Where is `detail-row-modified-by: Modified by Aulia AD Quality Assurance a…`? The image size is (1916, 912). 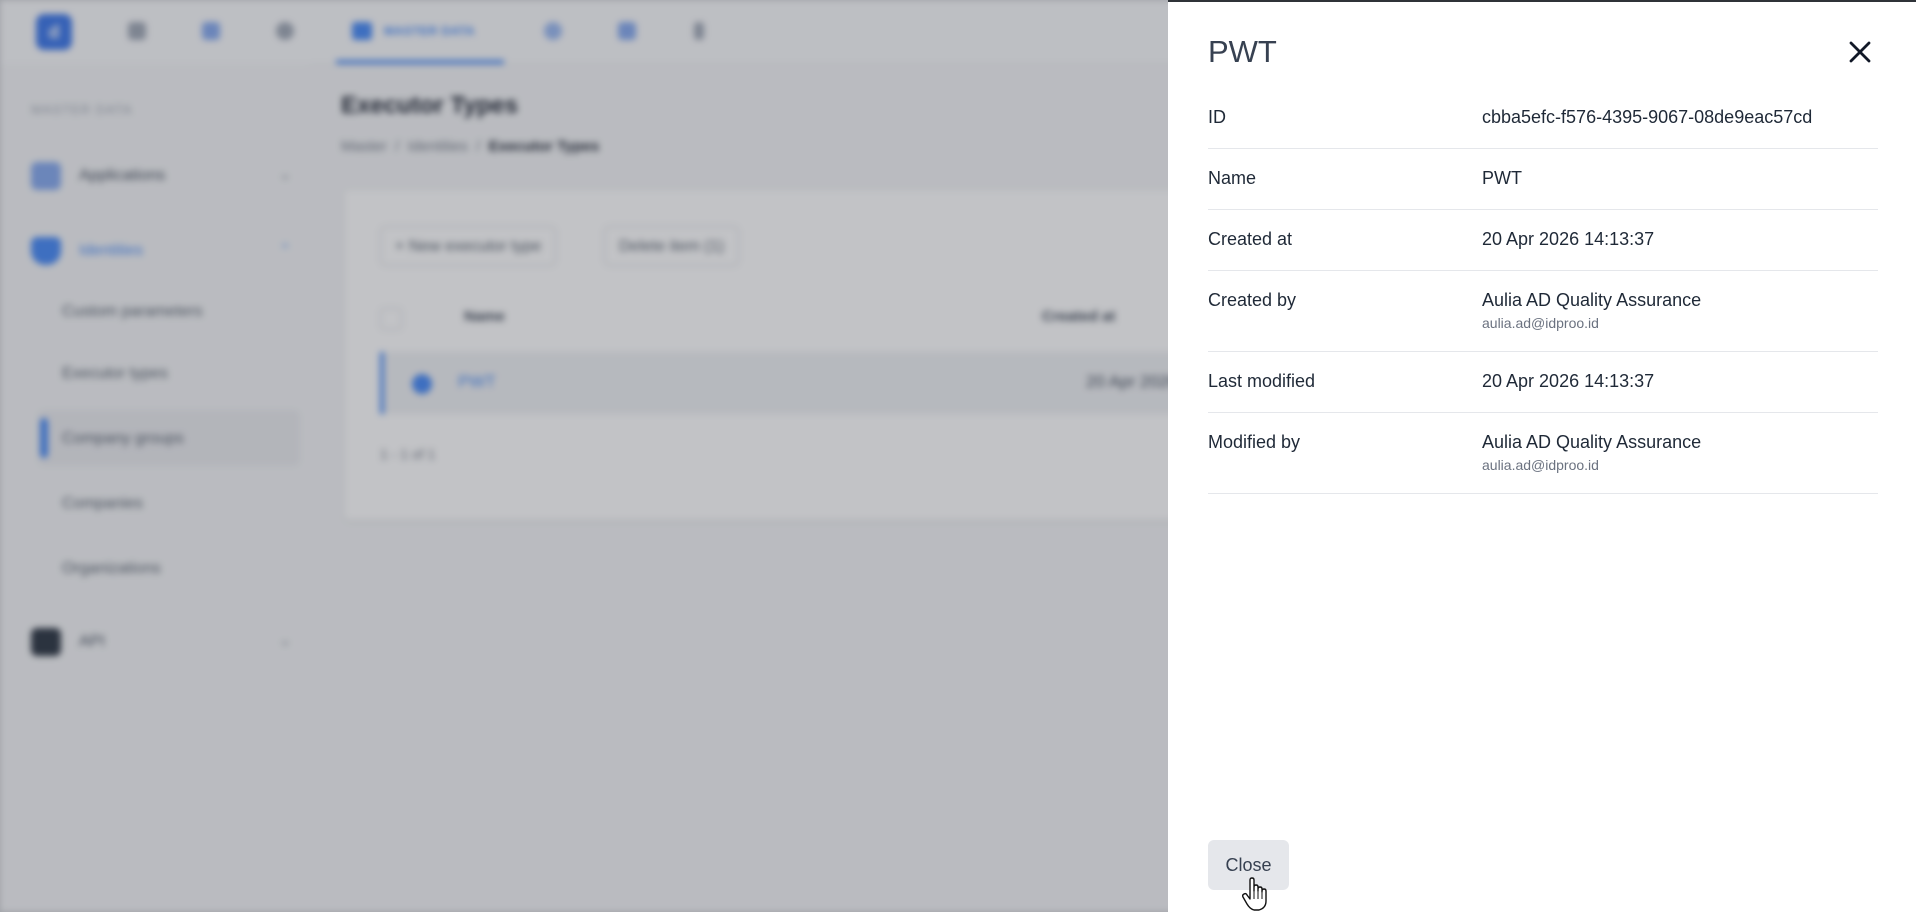
detail-row-modified-by: Modified by Aulia AD Quality Assurance a… is located at coordinates (1543, 453).